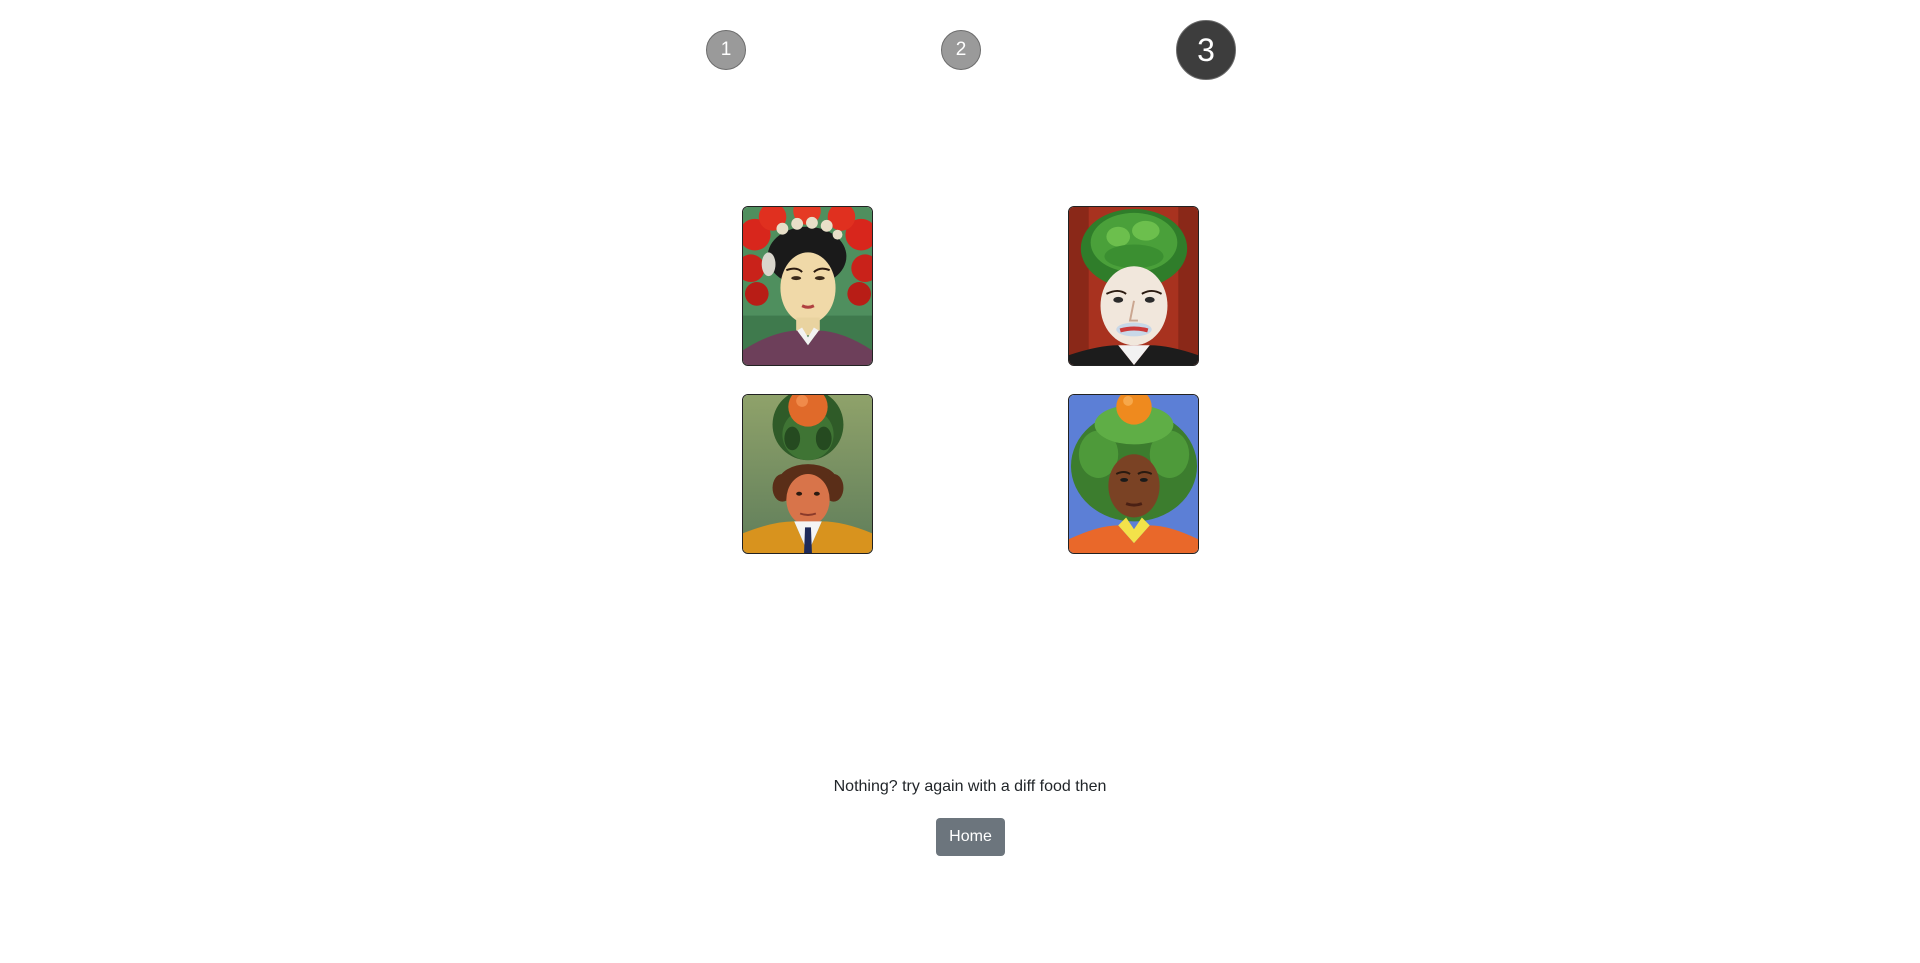 Image resolution: width=1920 pixels, height=963 pixels. I want to click on no-match-message: Nothing? try again with a diff food then, so click(970, 786).